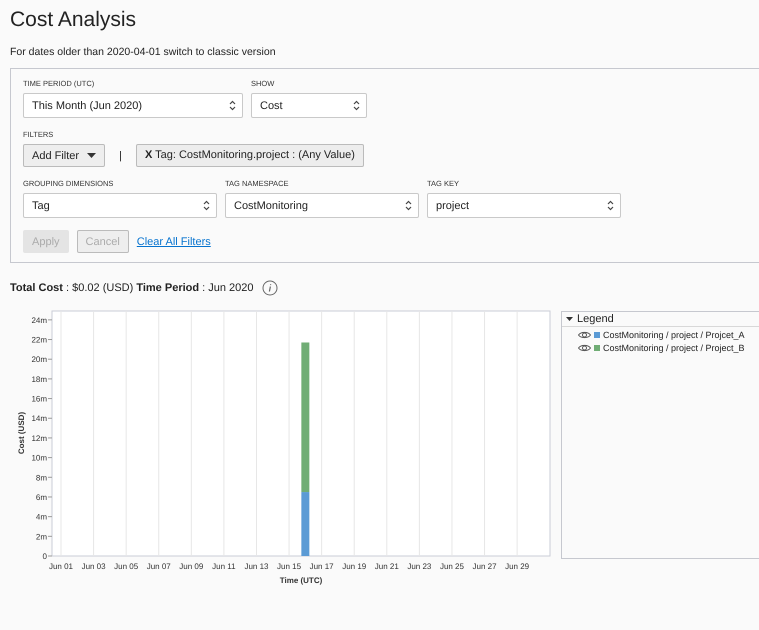  I want to click on y-tick-label: 6m, so click(41, 497).